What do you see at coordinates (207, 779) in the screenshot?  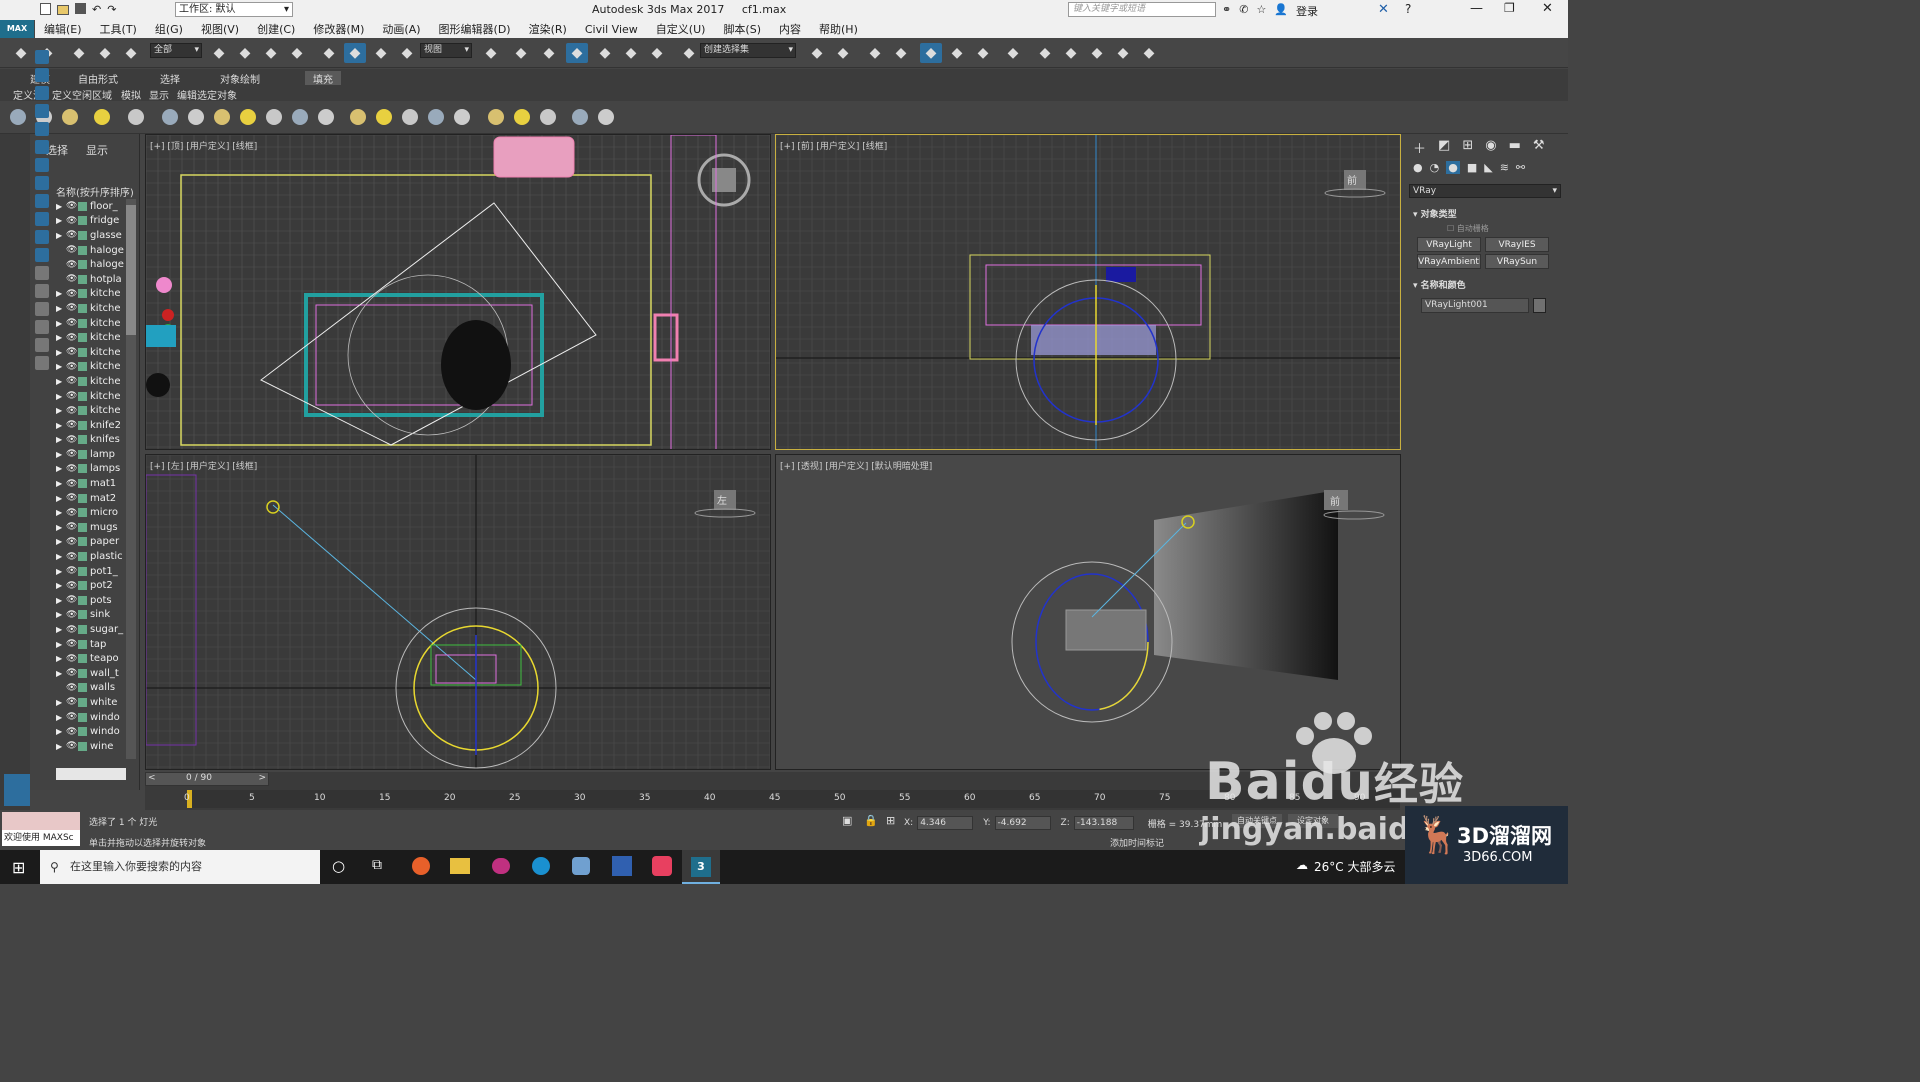 I see `time-slider: < 0 / 90 >` at bounding box center [207, 779].